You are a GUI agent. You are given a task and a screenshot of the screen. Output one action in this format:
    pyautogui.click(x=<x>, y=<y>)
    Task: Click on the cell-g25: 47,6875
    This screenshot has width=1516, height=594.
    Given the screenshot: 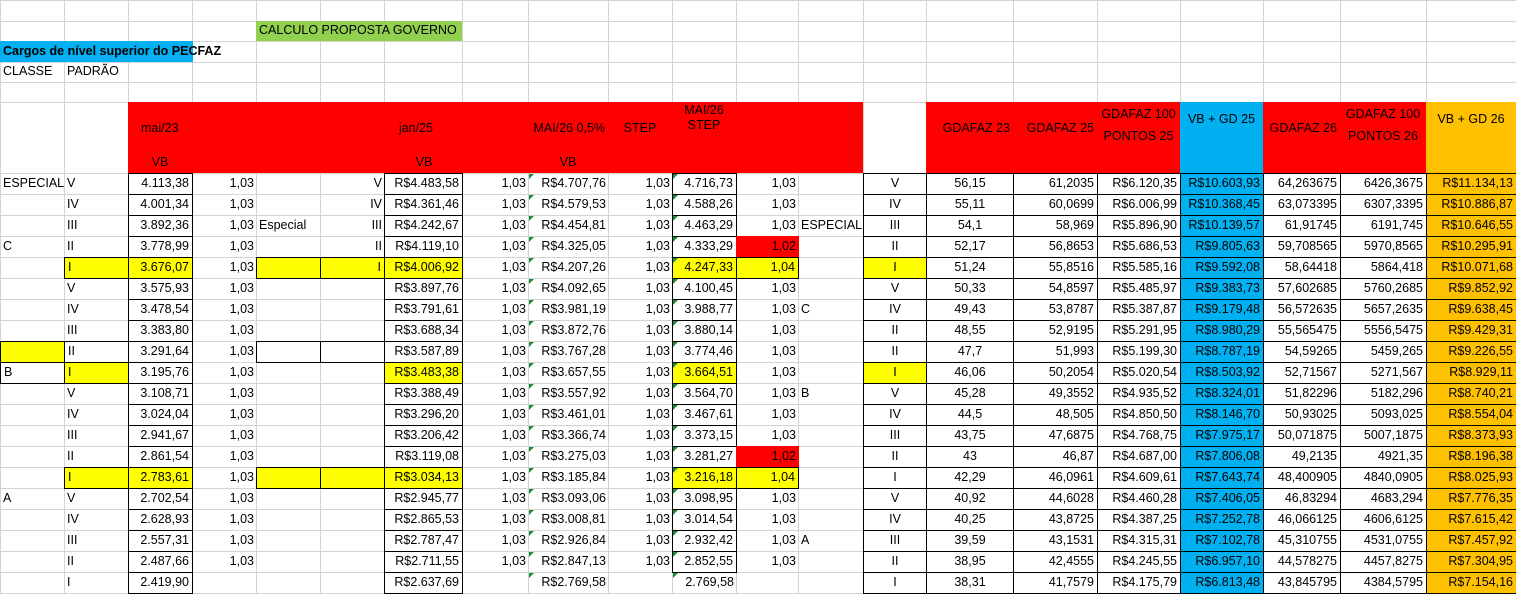 What is the action you would take?
    pyautogui.click(x=1055, y=436)
    